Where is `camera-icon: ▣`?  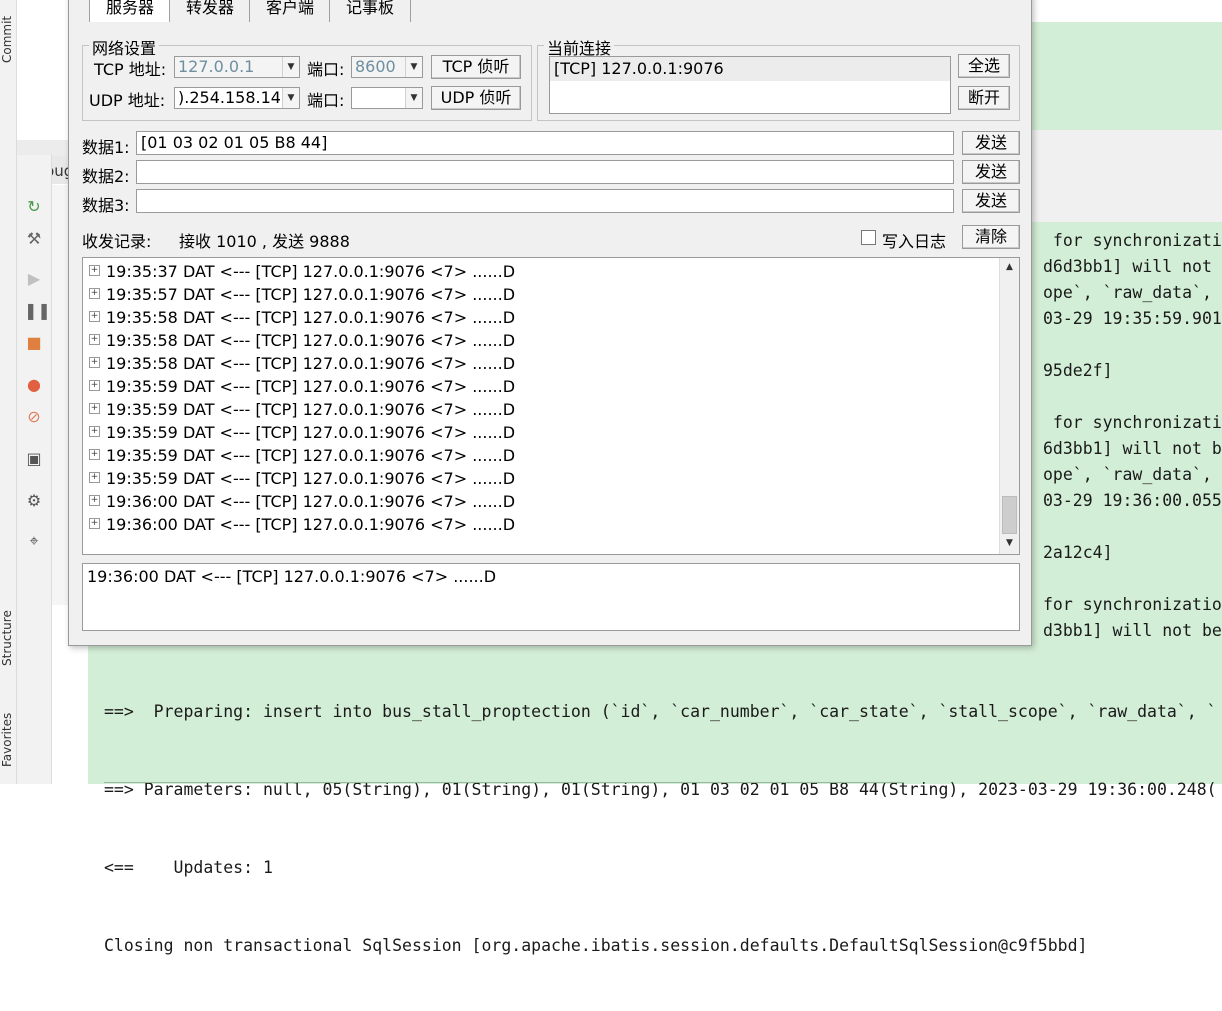
camera-icon: ▣ is located at coordinates (34, 459).